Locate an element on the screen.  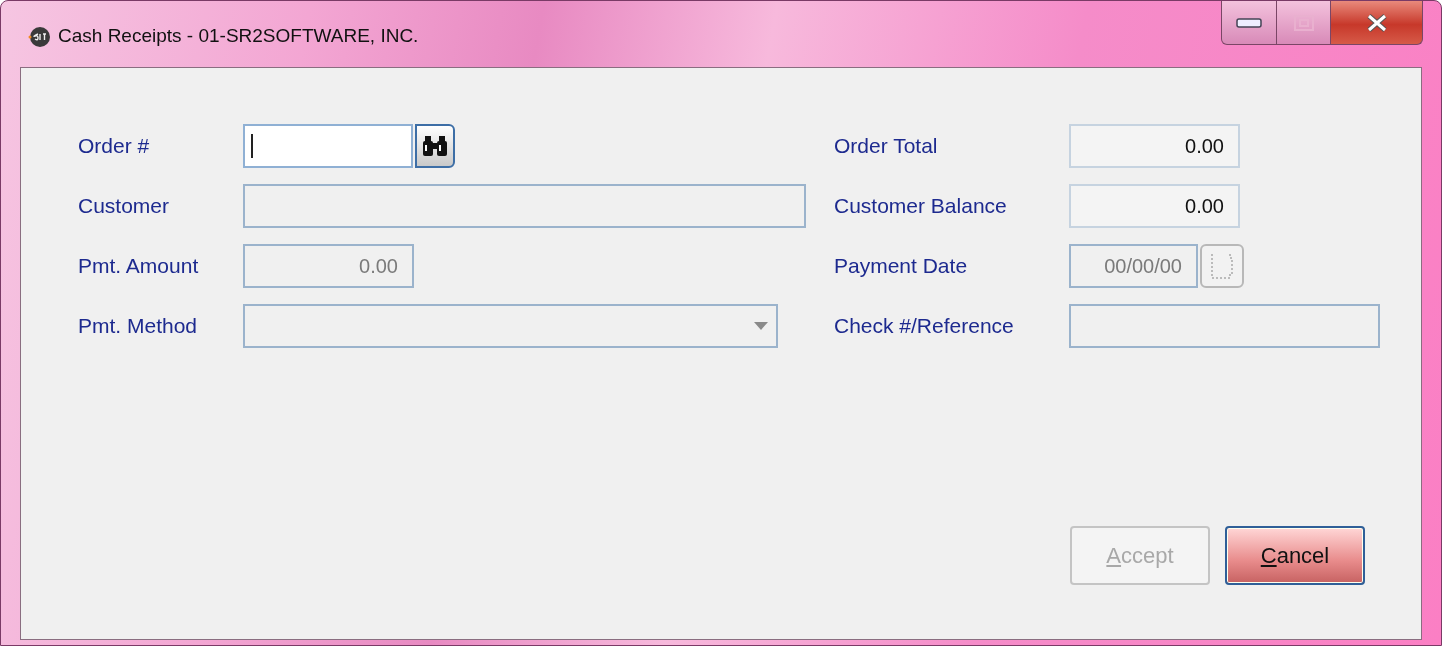
app-logo-icon is located at coordinates (39, 37).